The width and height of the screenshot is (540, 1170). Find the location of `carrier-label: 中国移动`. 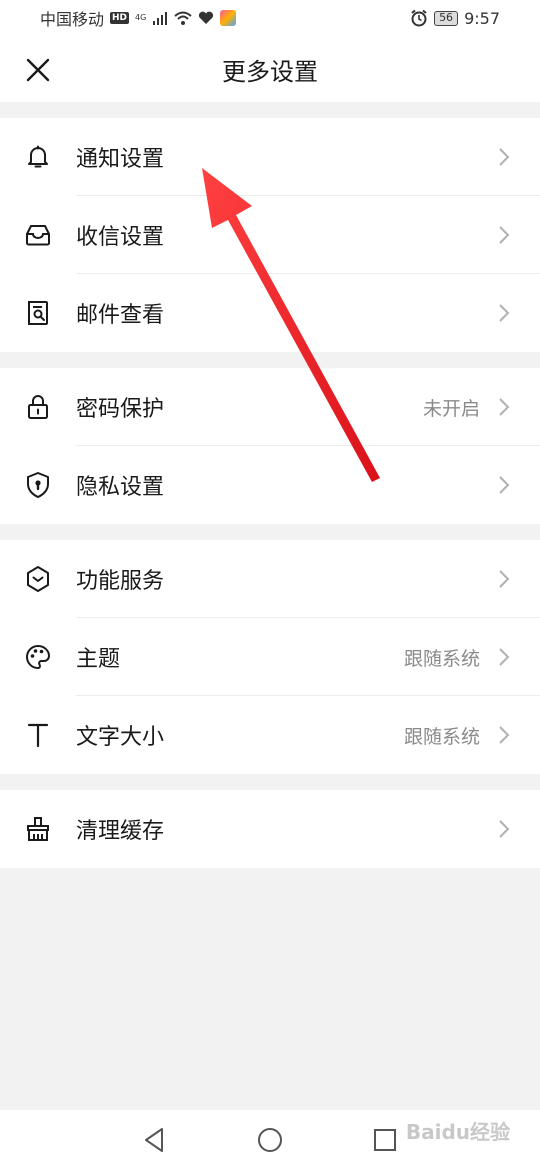

carrier-label: 中国移动 is located at coordinates (72, 19).